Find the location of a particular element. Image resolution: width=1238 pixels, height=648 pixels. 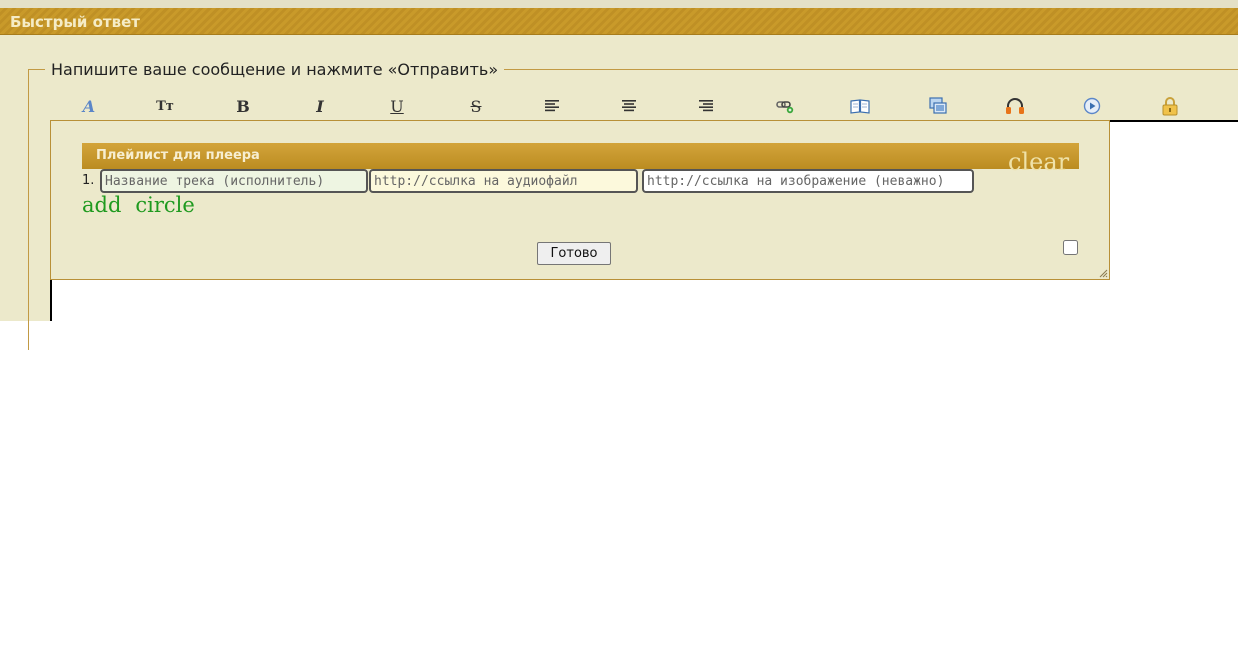

book-icon is located at coordinates (860, 106).